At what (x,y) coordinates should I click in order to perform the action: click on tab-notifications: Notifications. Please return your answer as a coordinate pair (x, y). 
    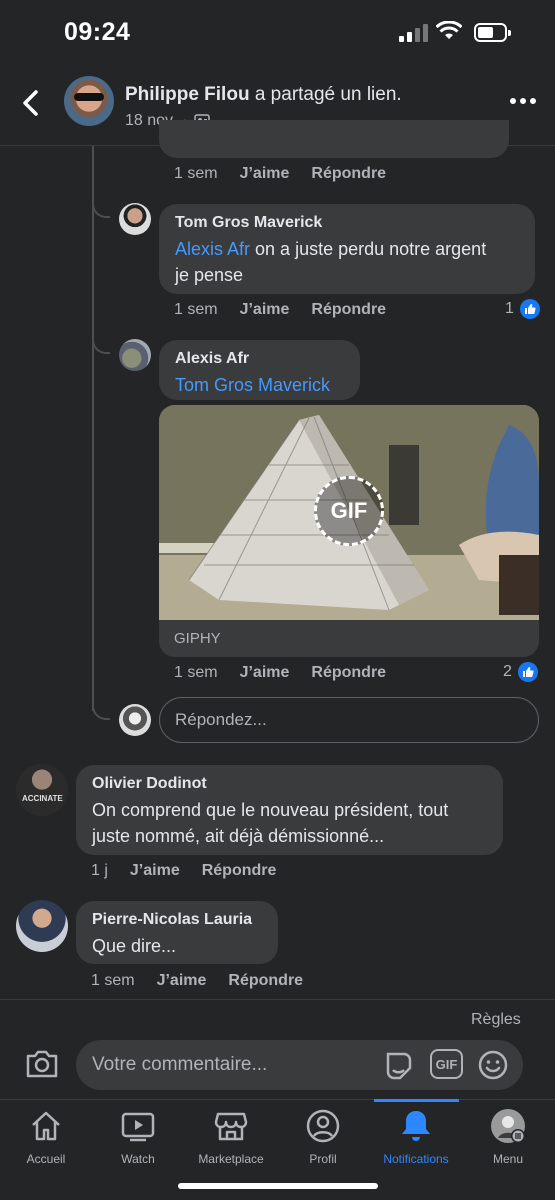
    Looking at the image, I should click on (416, 1137).